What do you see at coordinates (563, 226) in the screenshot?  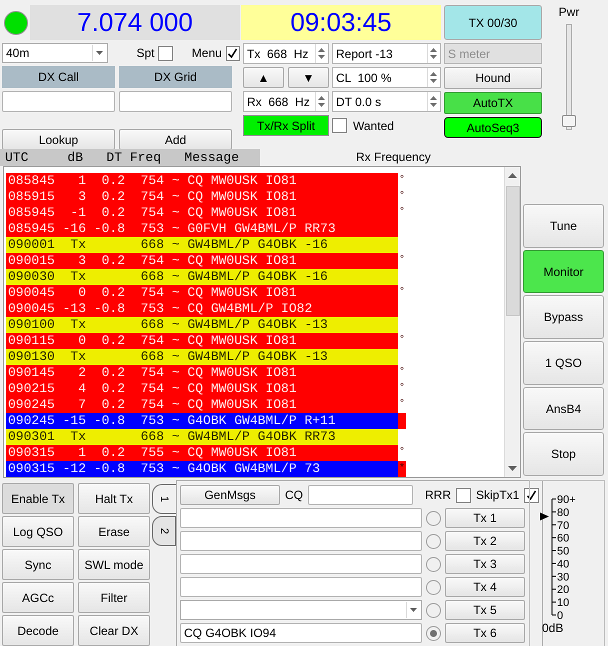 I see `side-button: Tune` at bounding box center [563, 226].